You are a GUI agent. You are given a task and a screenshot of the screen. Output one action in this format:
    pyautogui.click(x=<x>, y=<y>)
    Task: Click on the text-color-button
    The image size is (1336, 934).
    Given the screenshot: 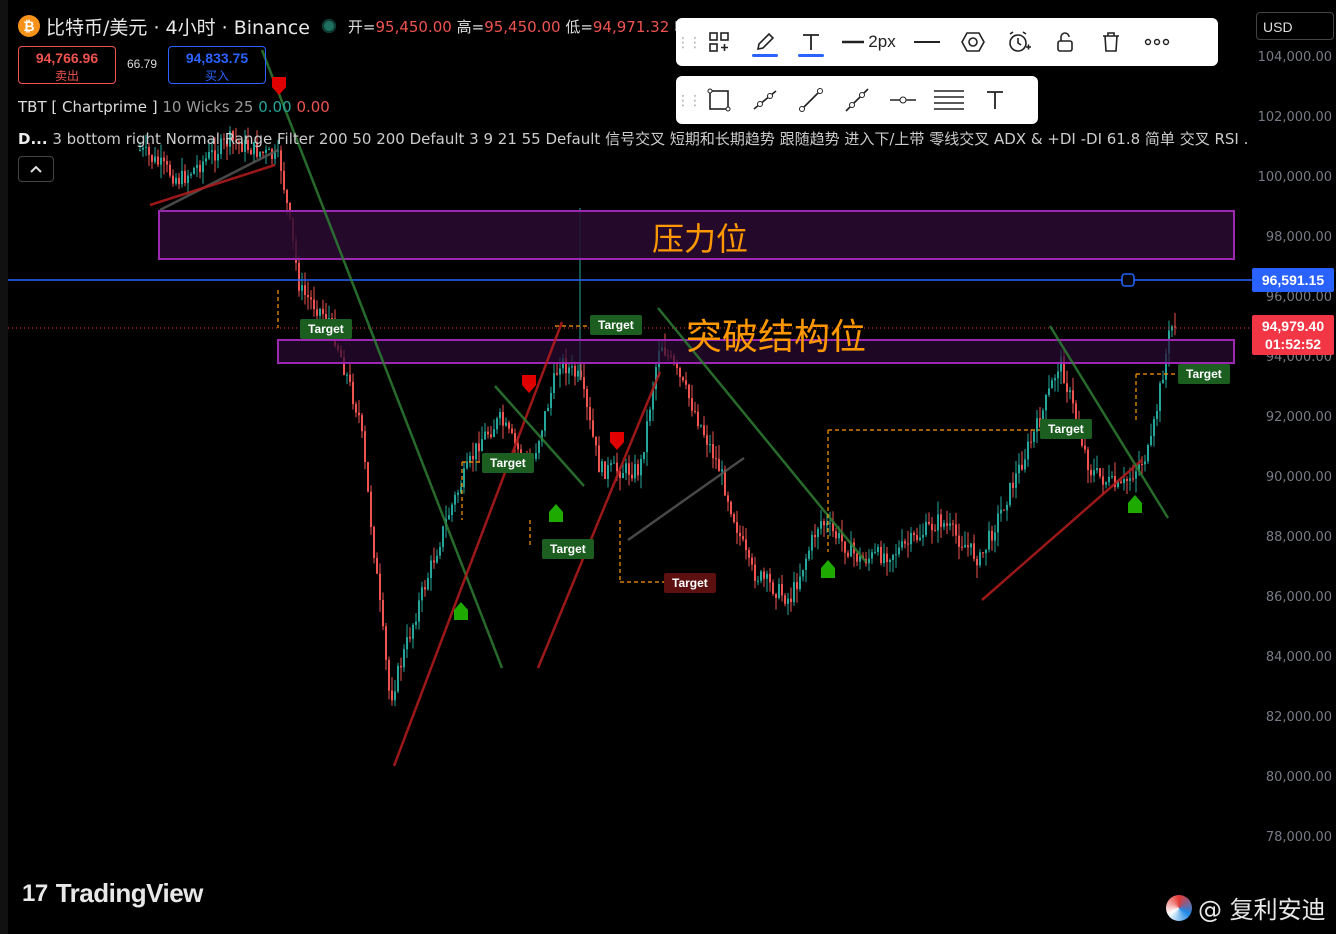 What is the action you would take?
    pyautogui.click(x=811, y=42)
    